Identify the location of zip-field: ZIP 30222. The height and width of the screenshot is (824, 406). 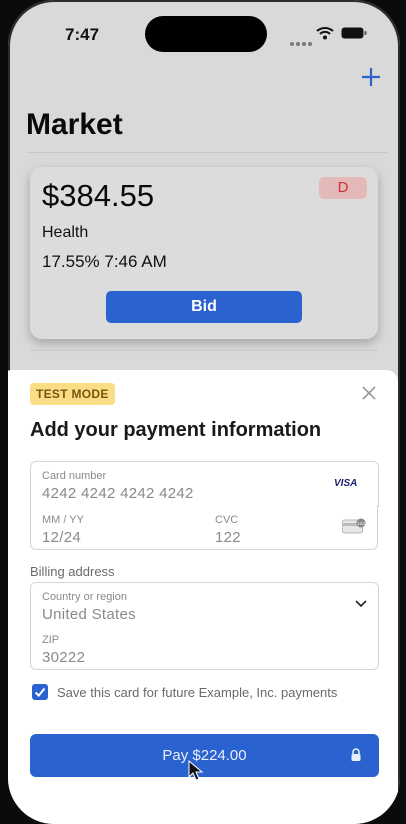
(204, 648).